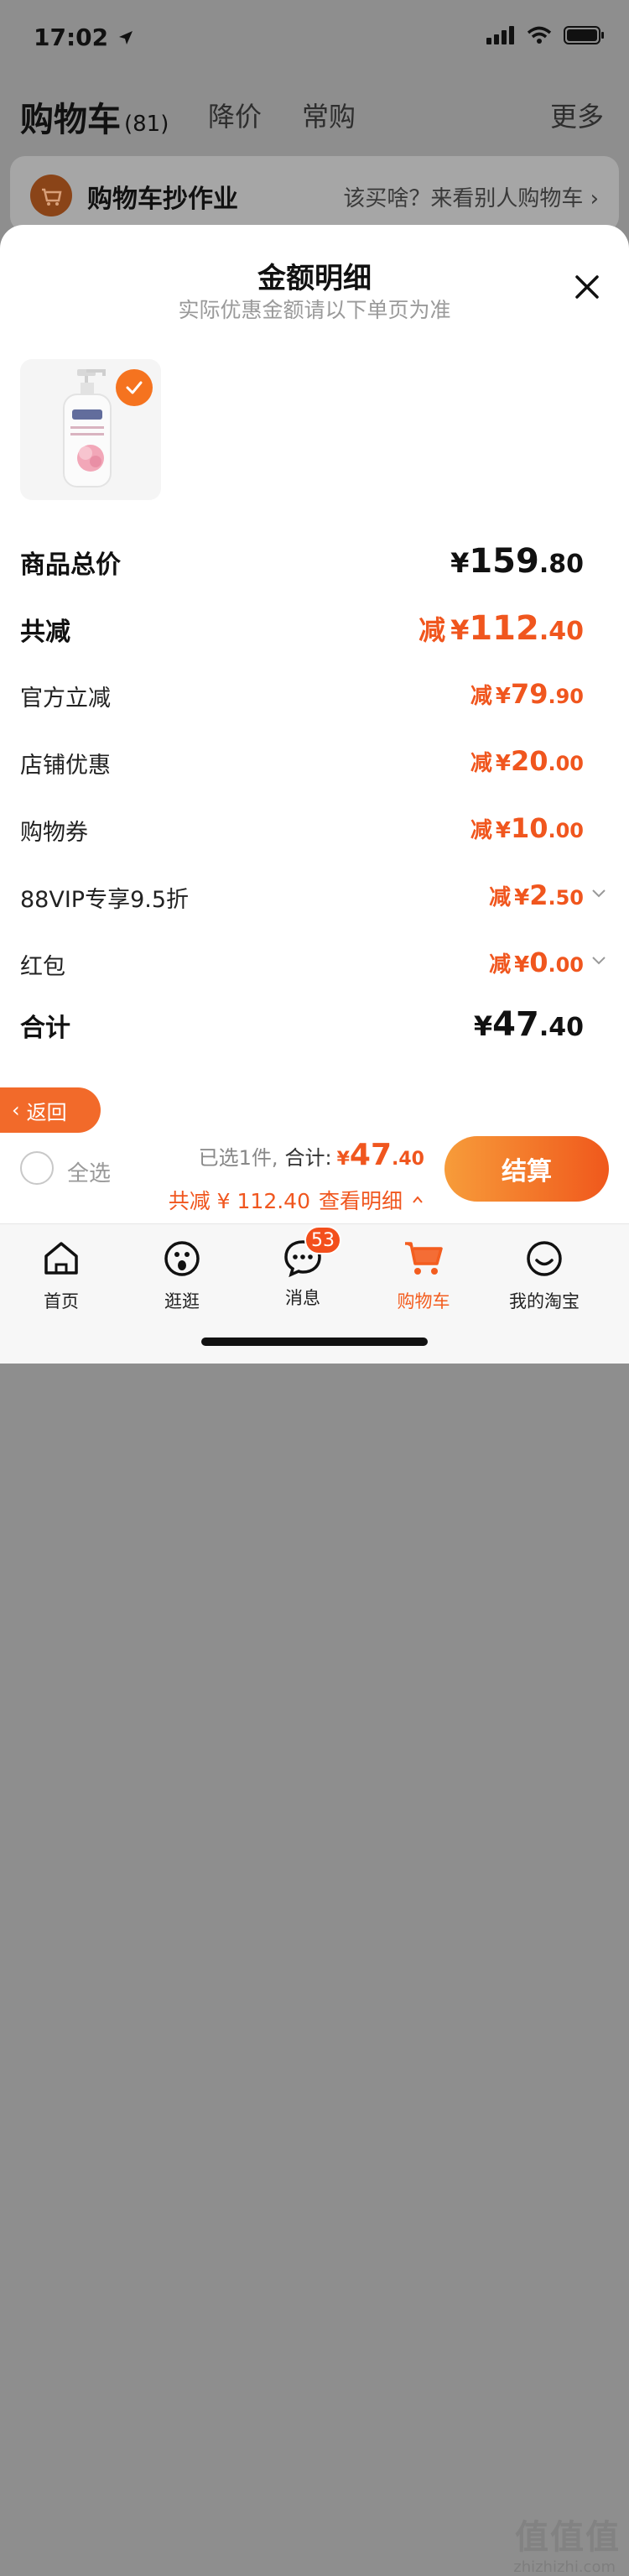 This screenshot has height=2576, width=629. I want to click on status-icons, so click(546, 35).